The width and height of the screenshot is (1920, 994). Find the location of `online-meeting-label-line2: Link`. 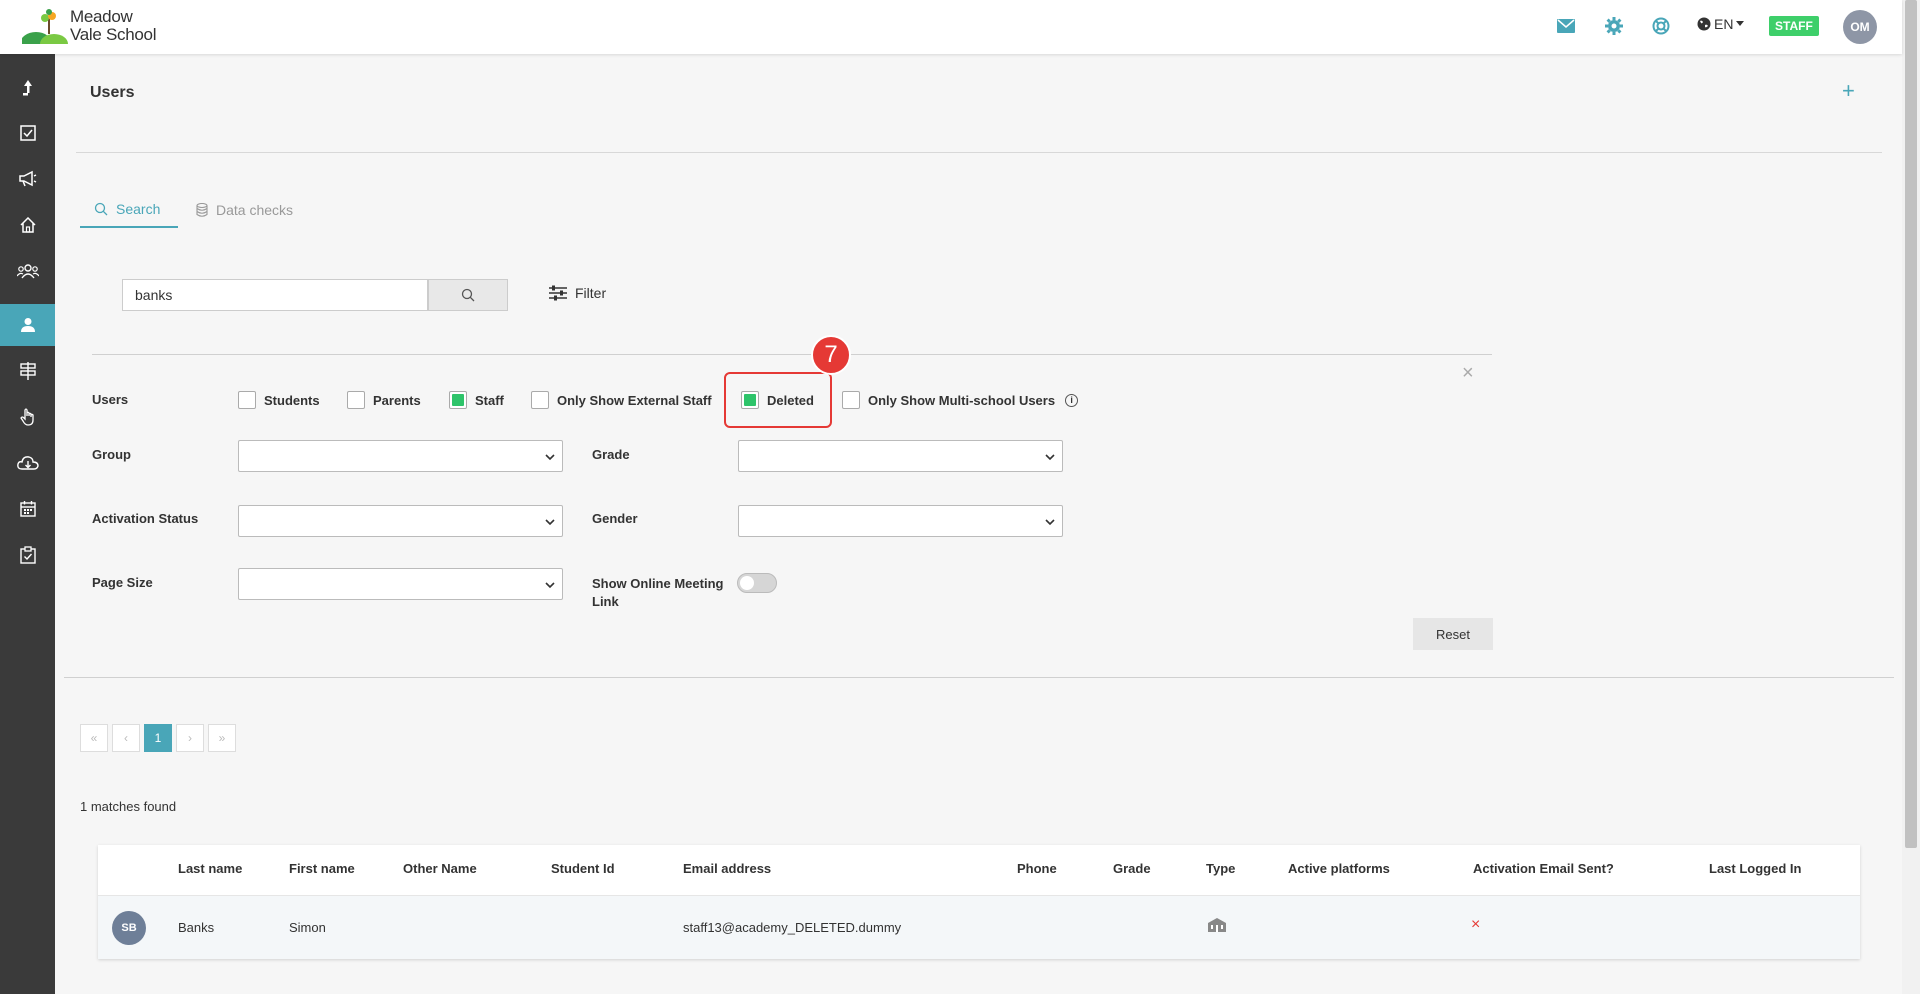

online-meeting-label-line2: Link is located at coordinates (605, 601).